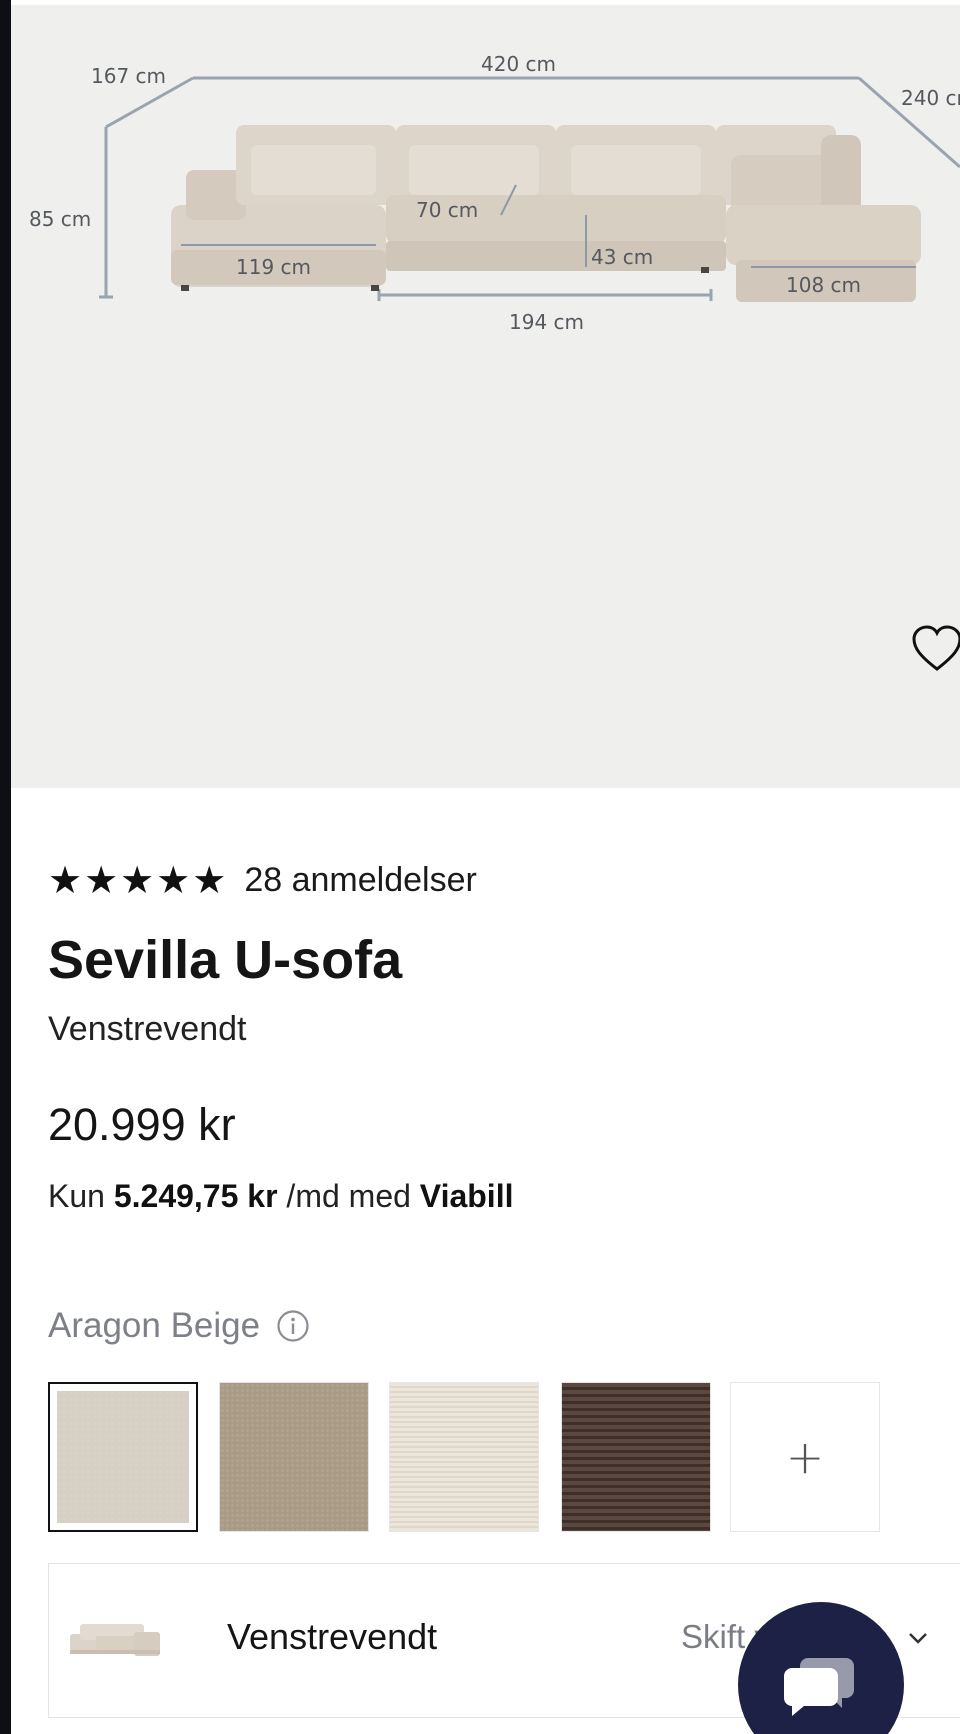 The height and width of the screenshot is (1734, 960). I want to click on reviews-link: 28 anmeldelser, so click(360, 880).